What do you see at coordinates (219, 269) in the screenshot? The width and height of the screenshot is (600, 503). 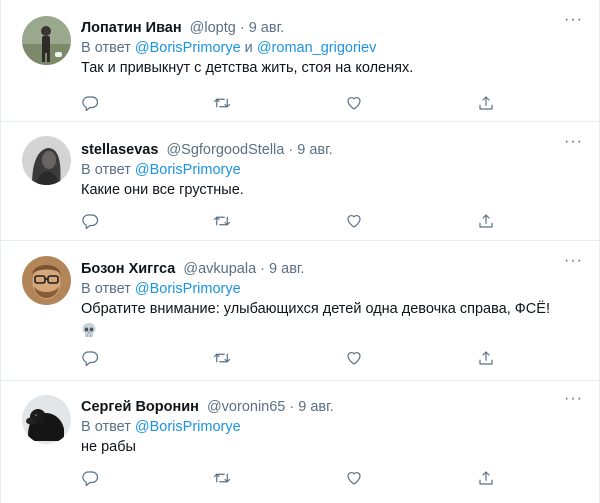 I see `handle: @avkupala` at bounding box center [219, 269].